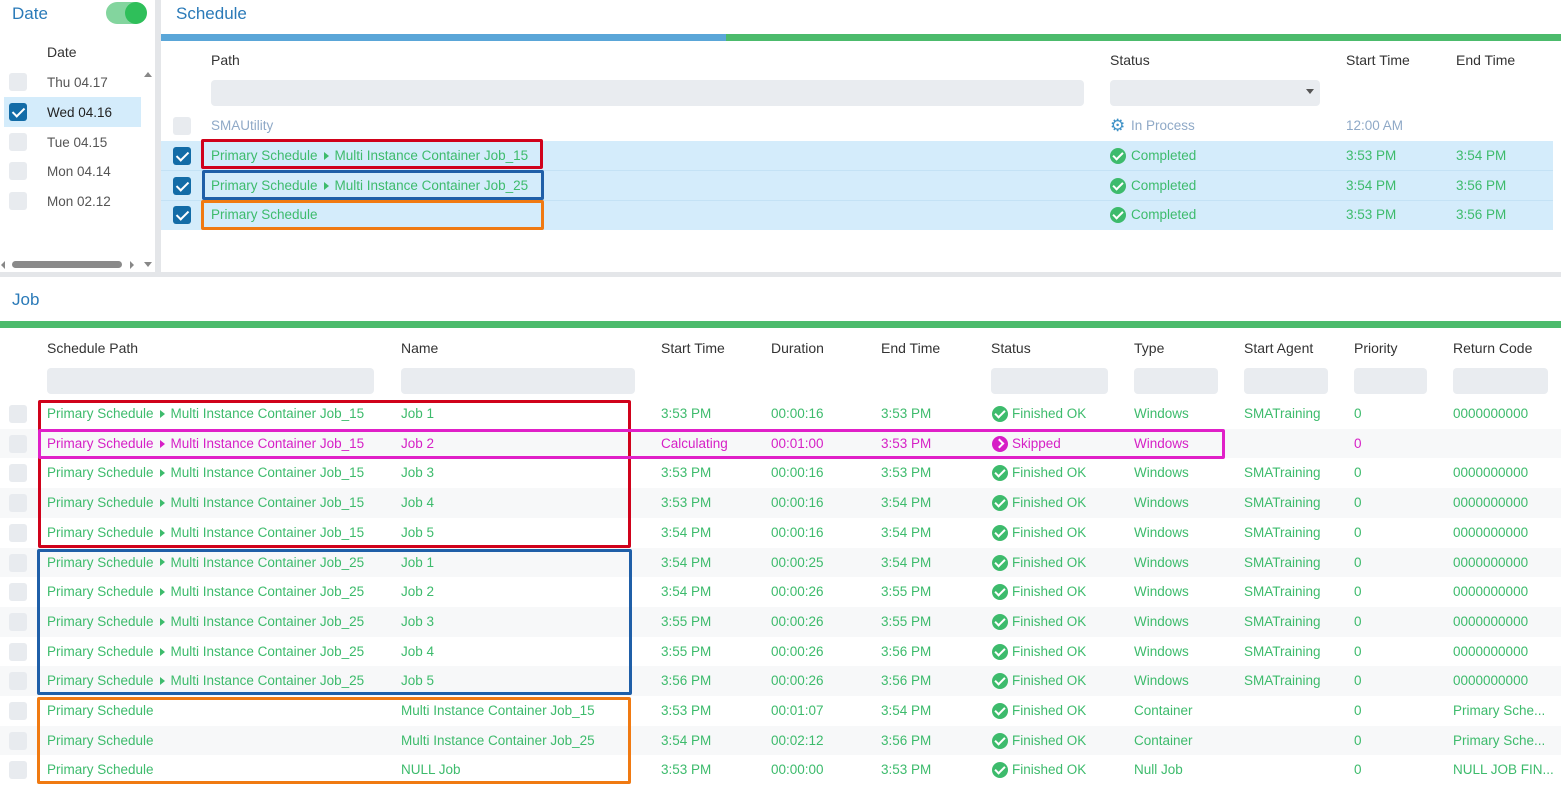 This screenshot has width=1561, height=789. Describe the element at coordinates (77, 83) in the screenshot. I see `date-item-0: Thu 04.17` at that location.